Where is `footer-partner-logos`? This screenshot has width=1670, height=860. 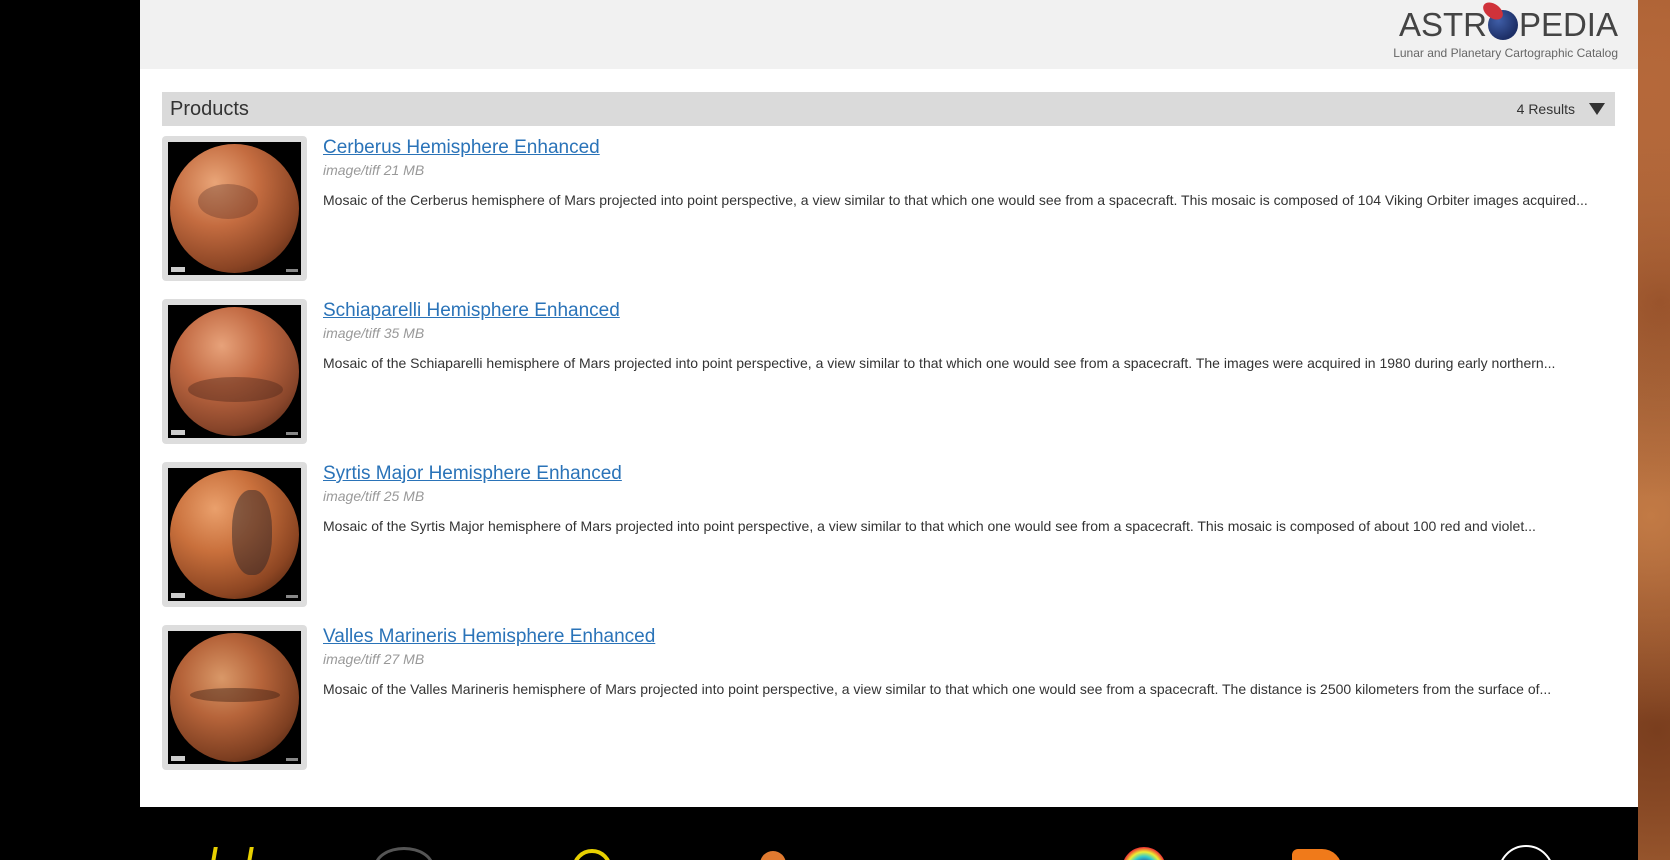
footer-partner-logos is located at coordinates (889, 833).